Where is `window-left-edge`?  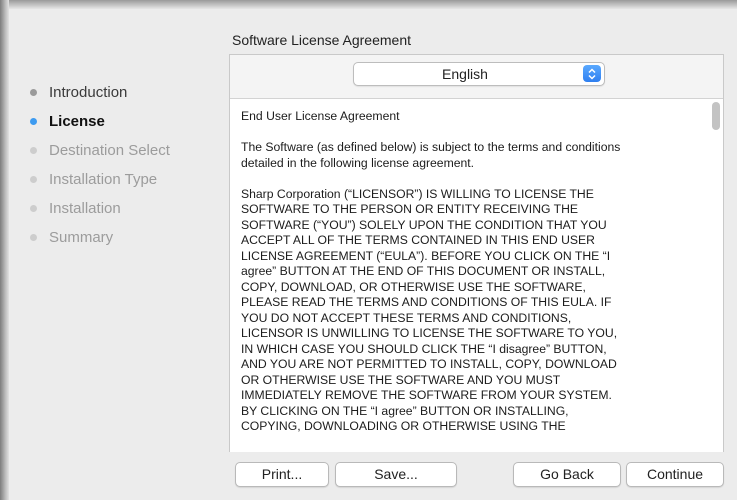
window-left-edge is located at coordinates (4, 250).